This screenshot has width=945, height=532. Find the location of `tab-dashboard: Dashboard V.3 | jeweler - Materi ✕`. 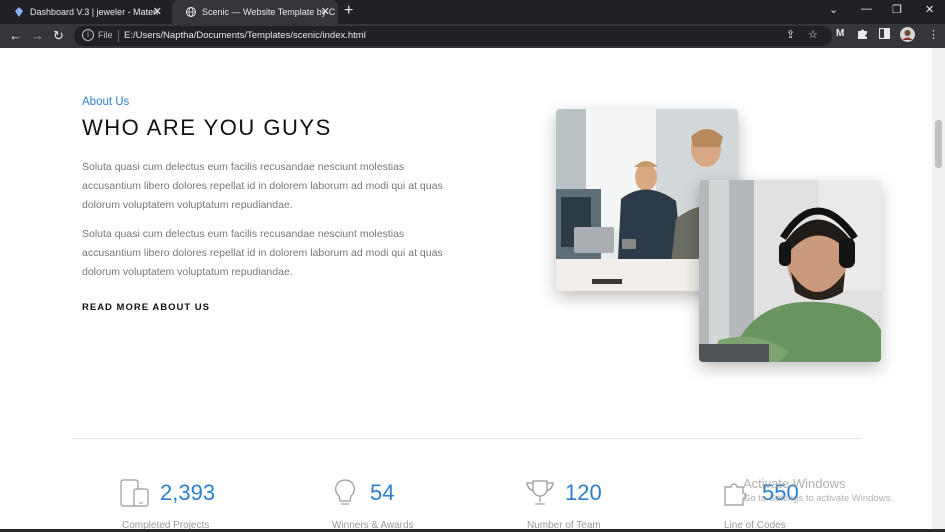

tab-dashboard: Dashboard V.3 | jeweler - Materi ✕ is located at coordinates (85, 12).